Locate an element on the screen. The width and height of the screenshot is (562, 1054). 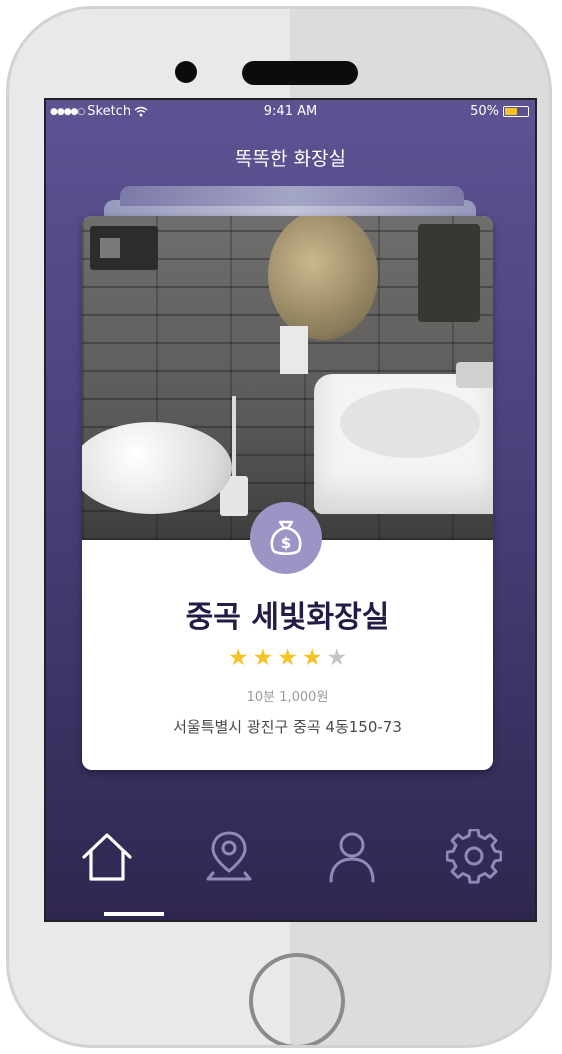
status-time: 9:41 AM is located at coordinates (290, 111).